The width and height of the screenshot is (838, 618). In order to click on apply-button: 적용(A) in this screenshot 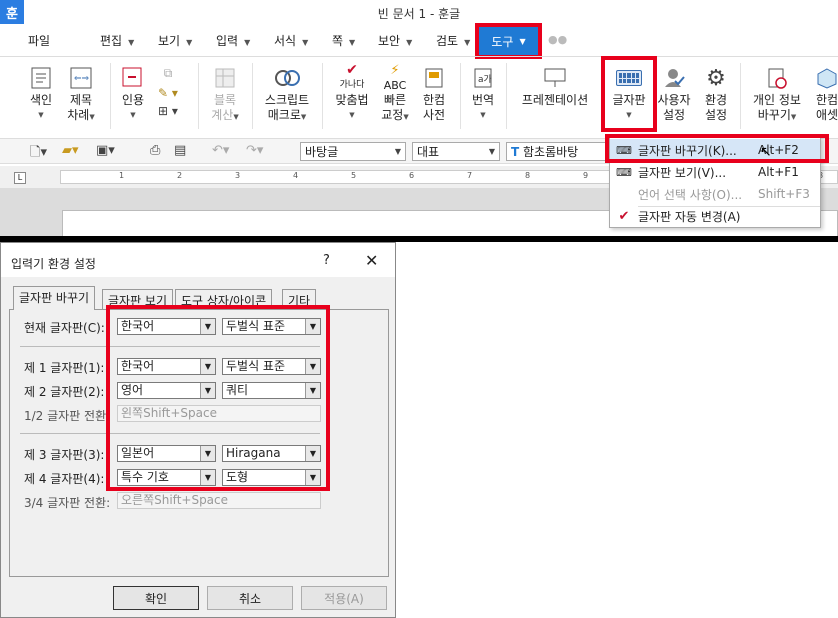, I will do `click(344, 598)`.